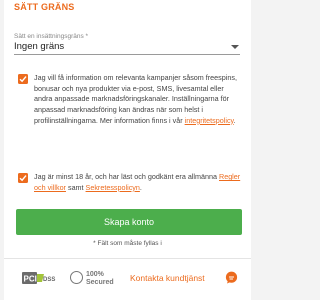  What do you see at coordinates (95, 274) in the screenshot?
I see `secured-line1: 100%` at bounding box center [95, 274].